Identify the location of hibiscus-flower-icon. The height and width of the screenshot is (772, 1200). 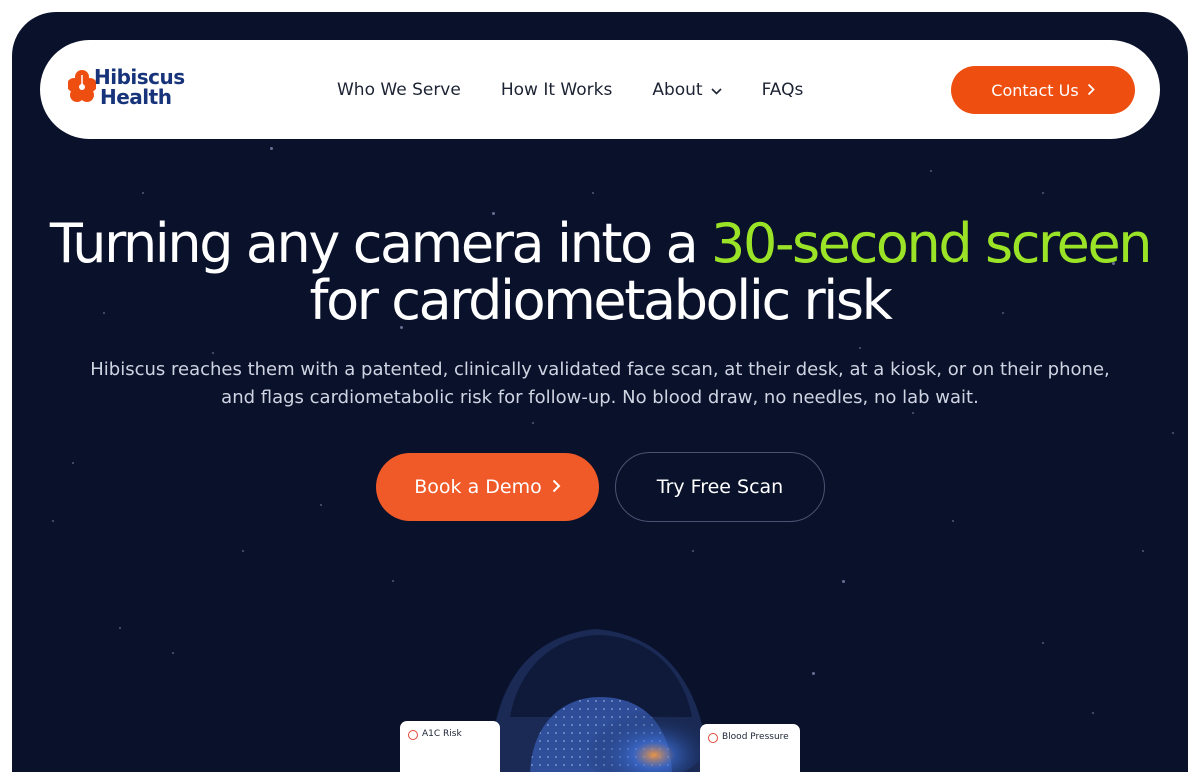
(82, 86).